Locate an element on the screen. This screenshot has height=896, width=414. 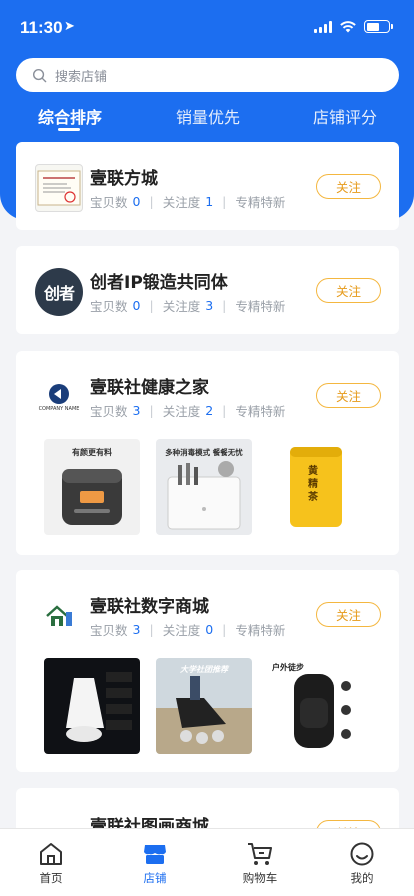
active-tab-indicator is located at coordinates (69, 129).